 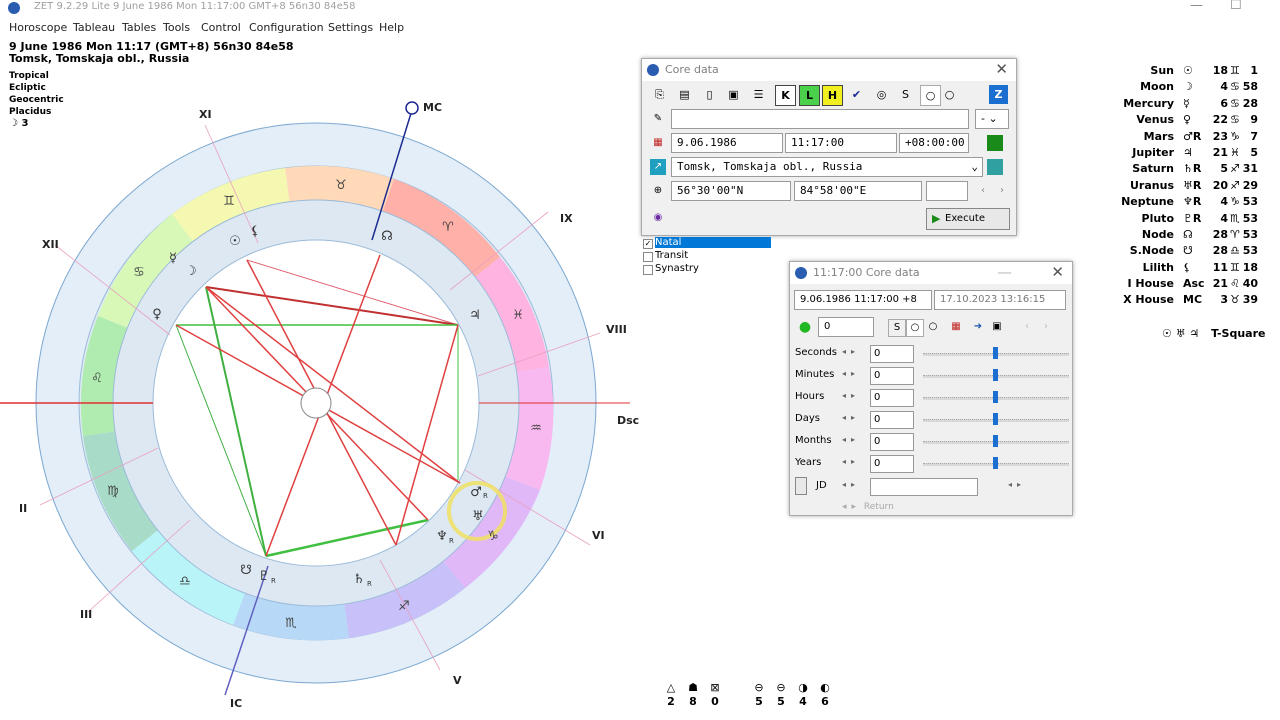 I want to click on minutes-row: Minutes ◂▸ 0, so click(x=932, y=376).